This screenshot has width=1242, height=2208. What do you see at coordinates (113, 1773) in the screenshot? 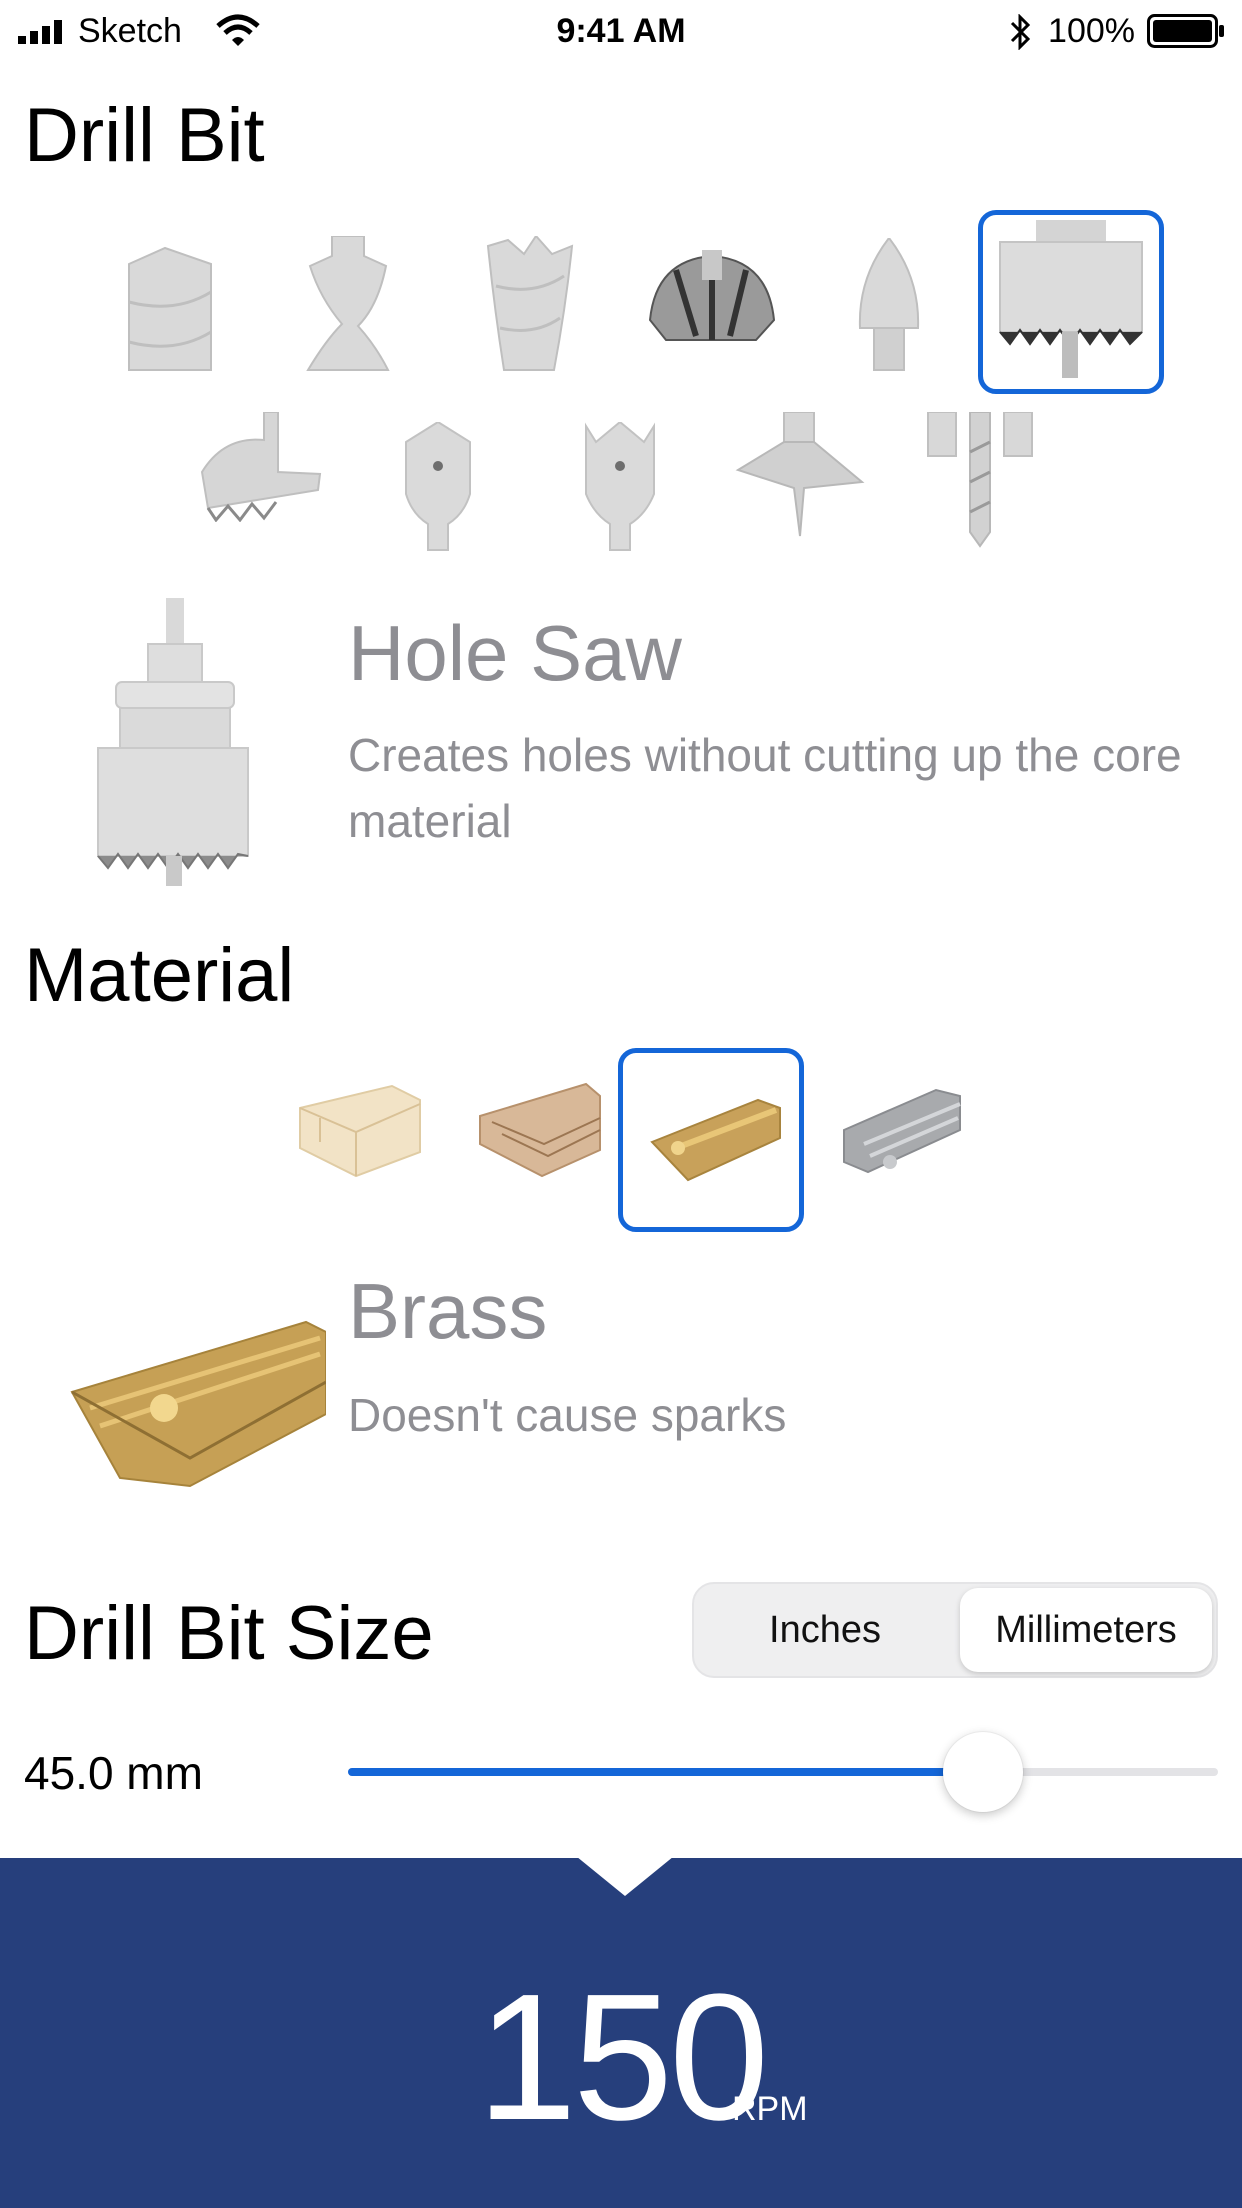
I see `drill-bit-size-value: 45.0 mm` at bounding box center [113, 1773].